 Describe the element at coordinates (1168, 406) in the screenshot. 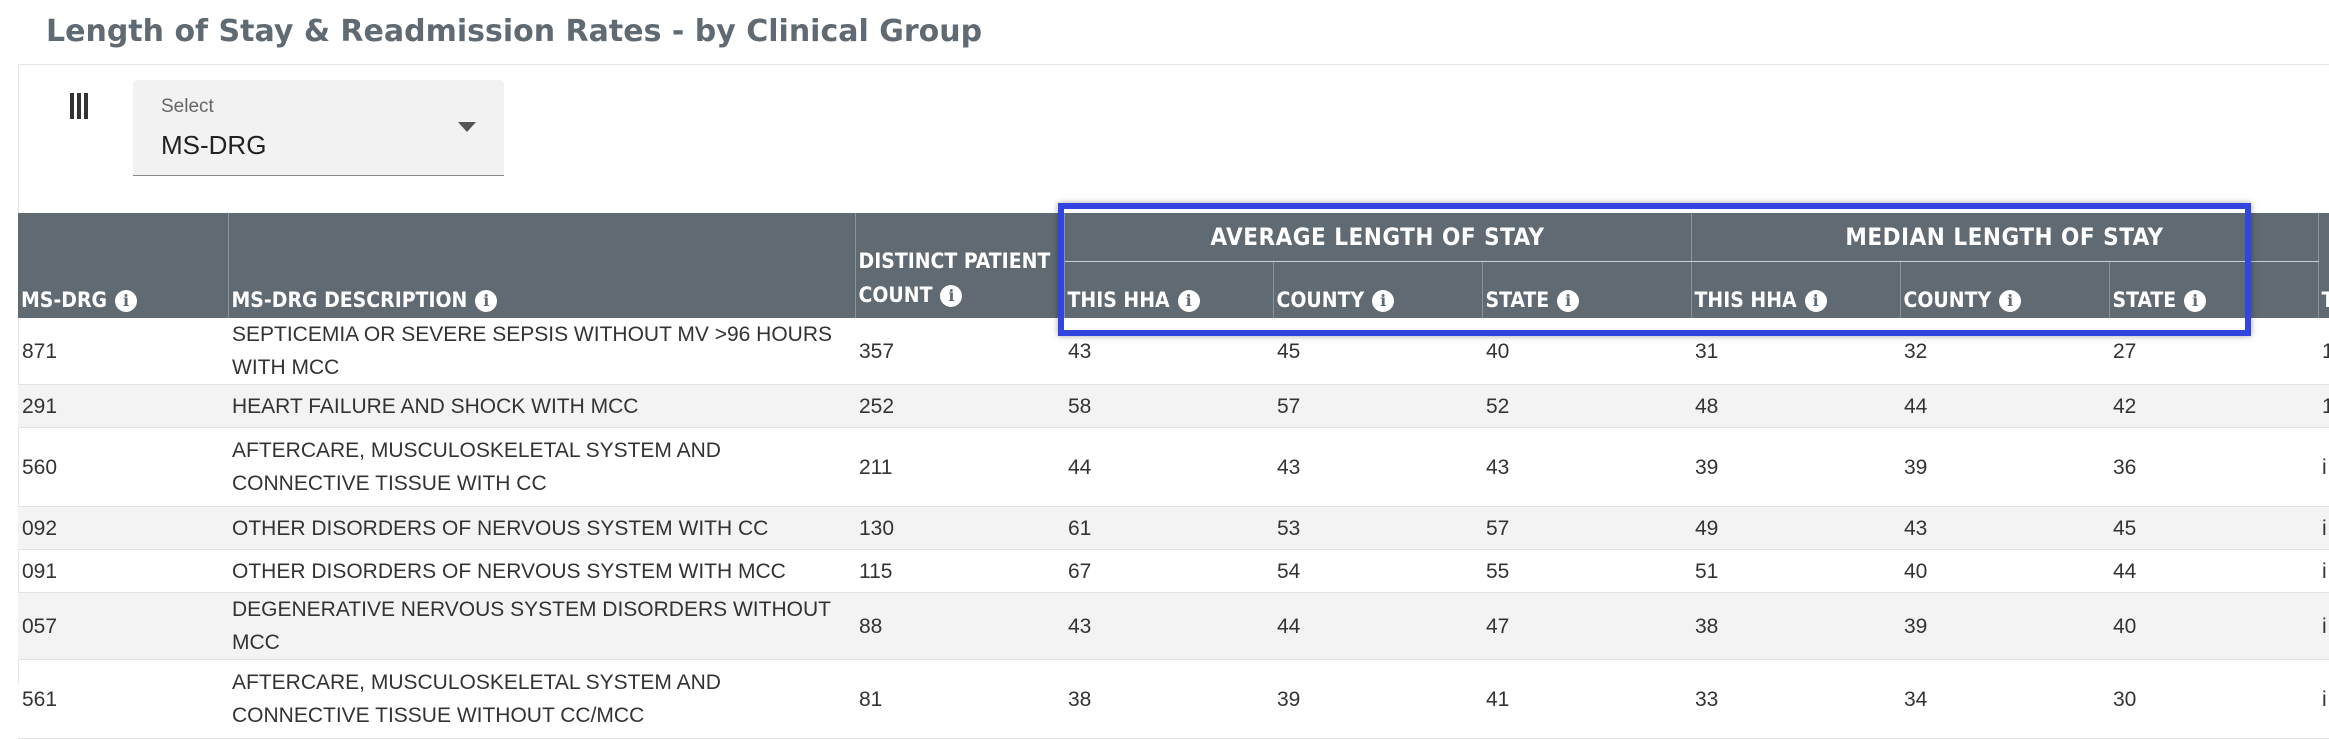

I see `cell-avg-hha: 58` at that location.